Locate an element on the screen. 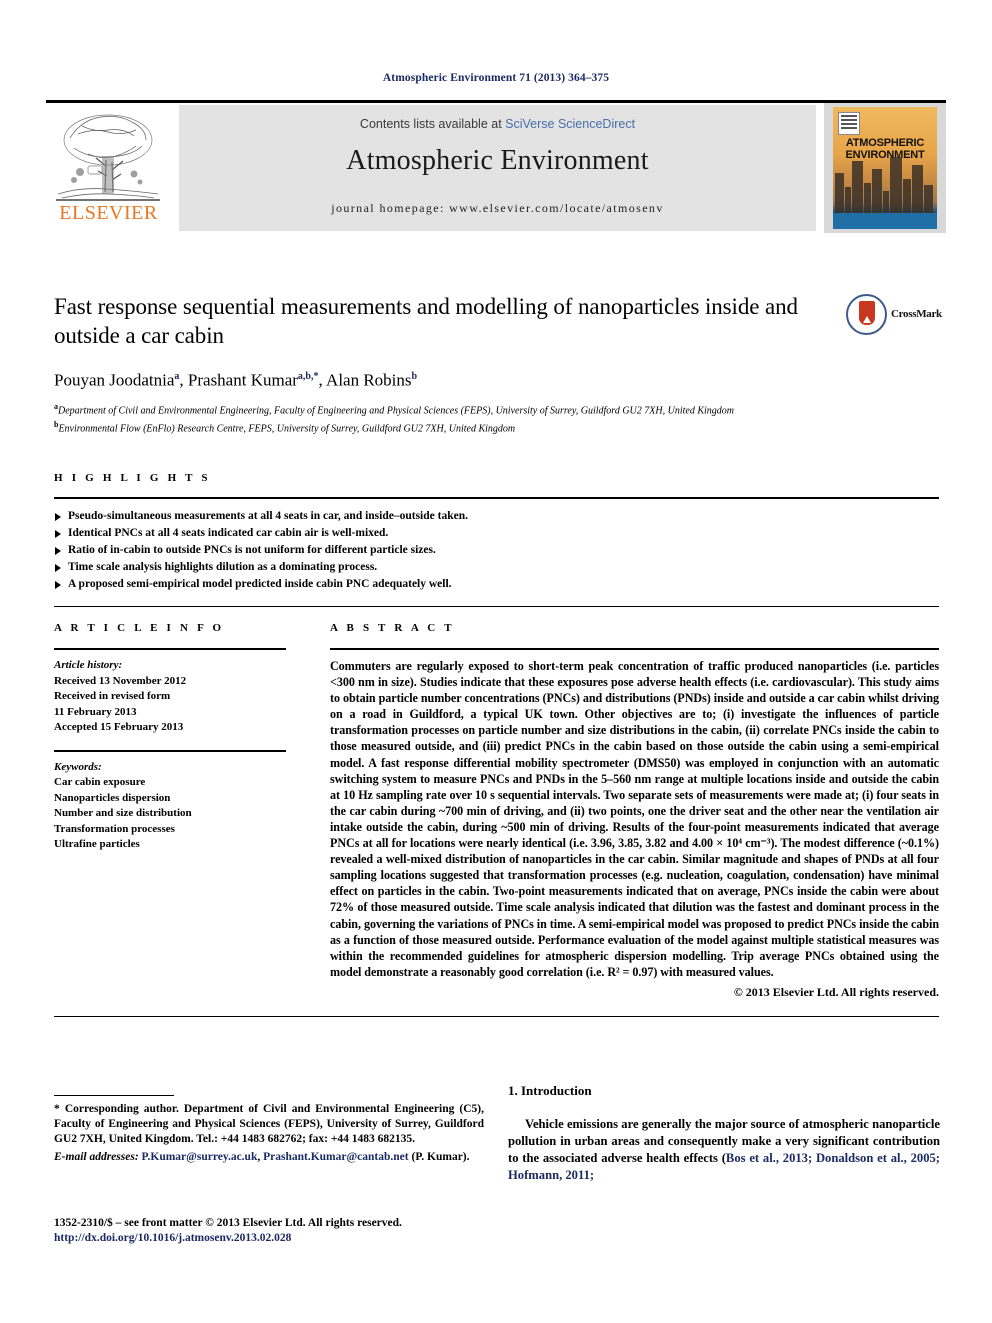 The height and width of the screenshot is (1323, 992). highlights-heading: H I G H L I G H T S is located at coordinates (132, 478).